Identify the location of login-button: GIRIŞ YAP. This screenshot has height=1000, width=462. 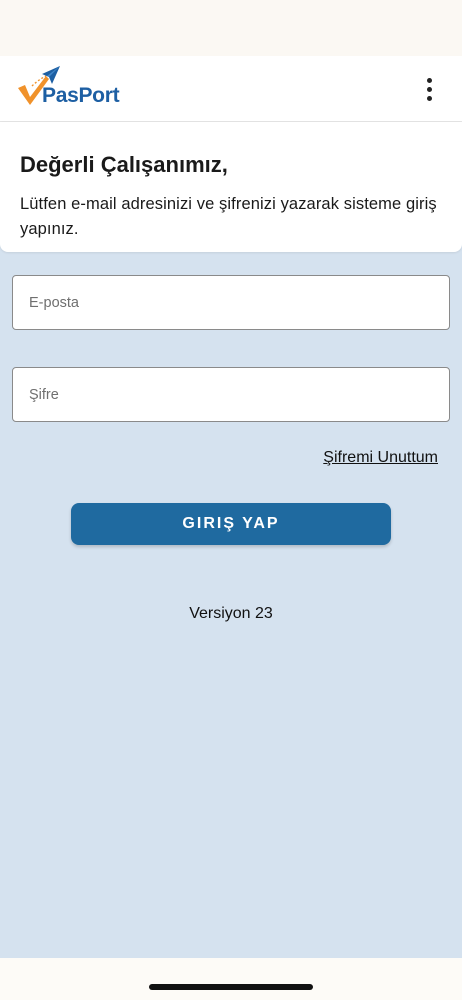
(231, 524).